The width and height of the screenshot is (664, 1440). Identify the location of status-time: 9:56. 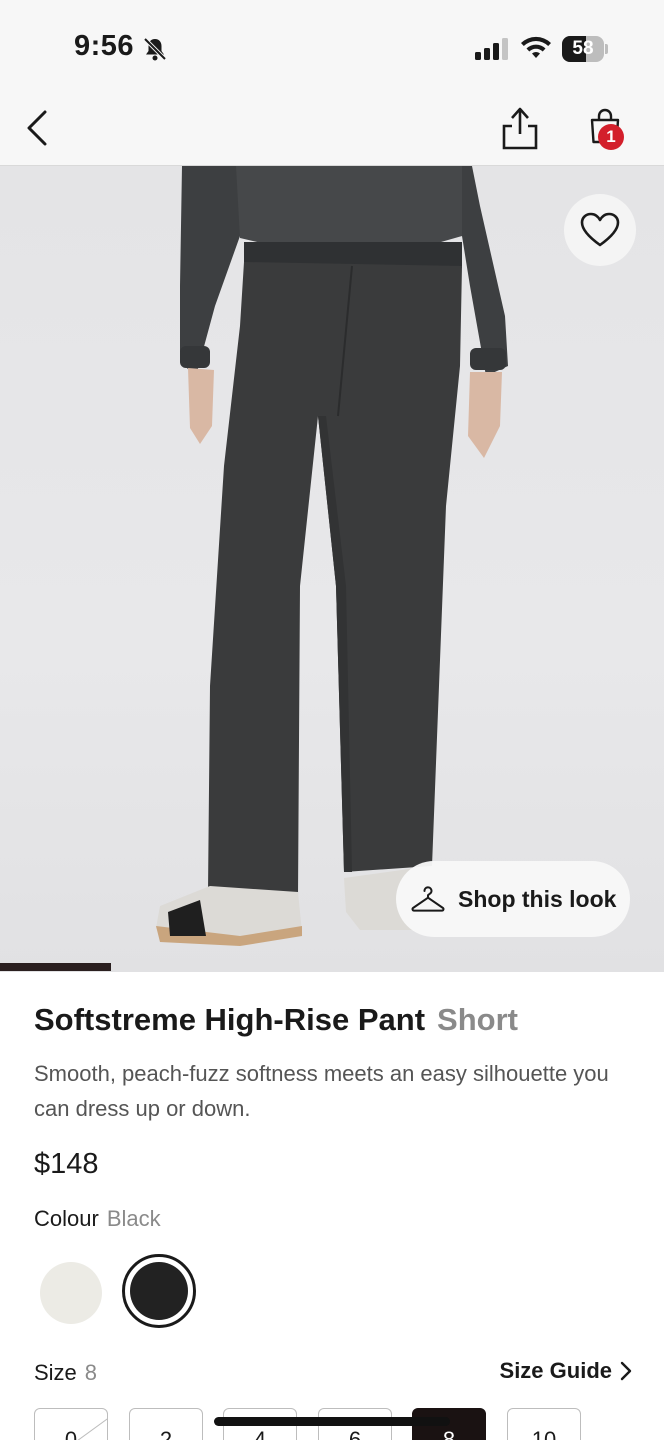
(104, 46).